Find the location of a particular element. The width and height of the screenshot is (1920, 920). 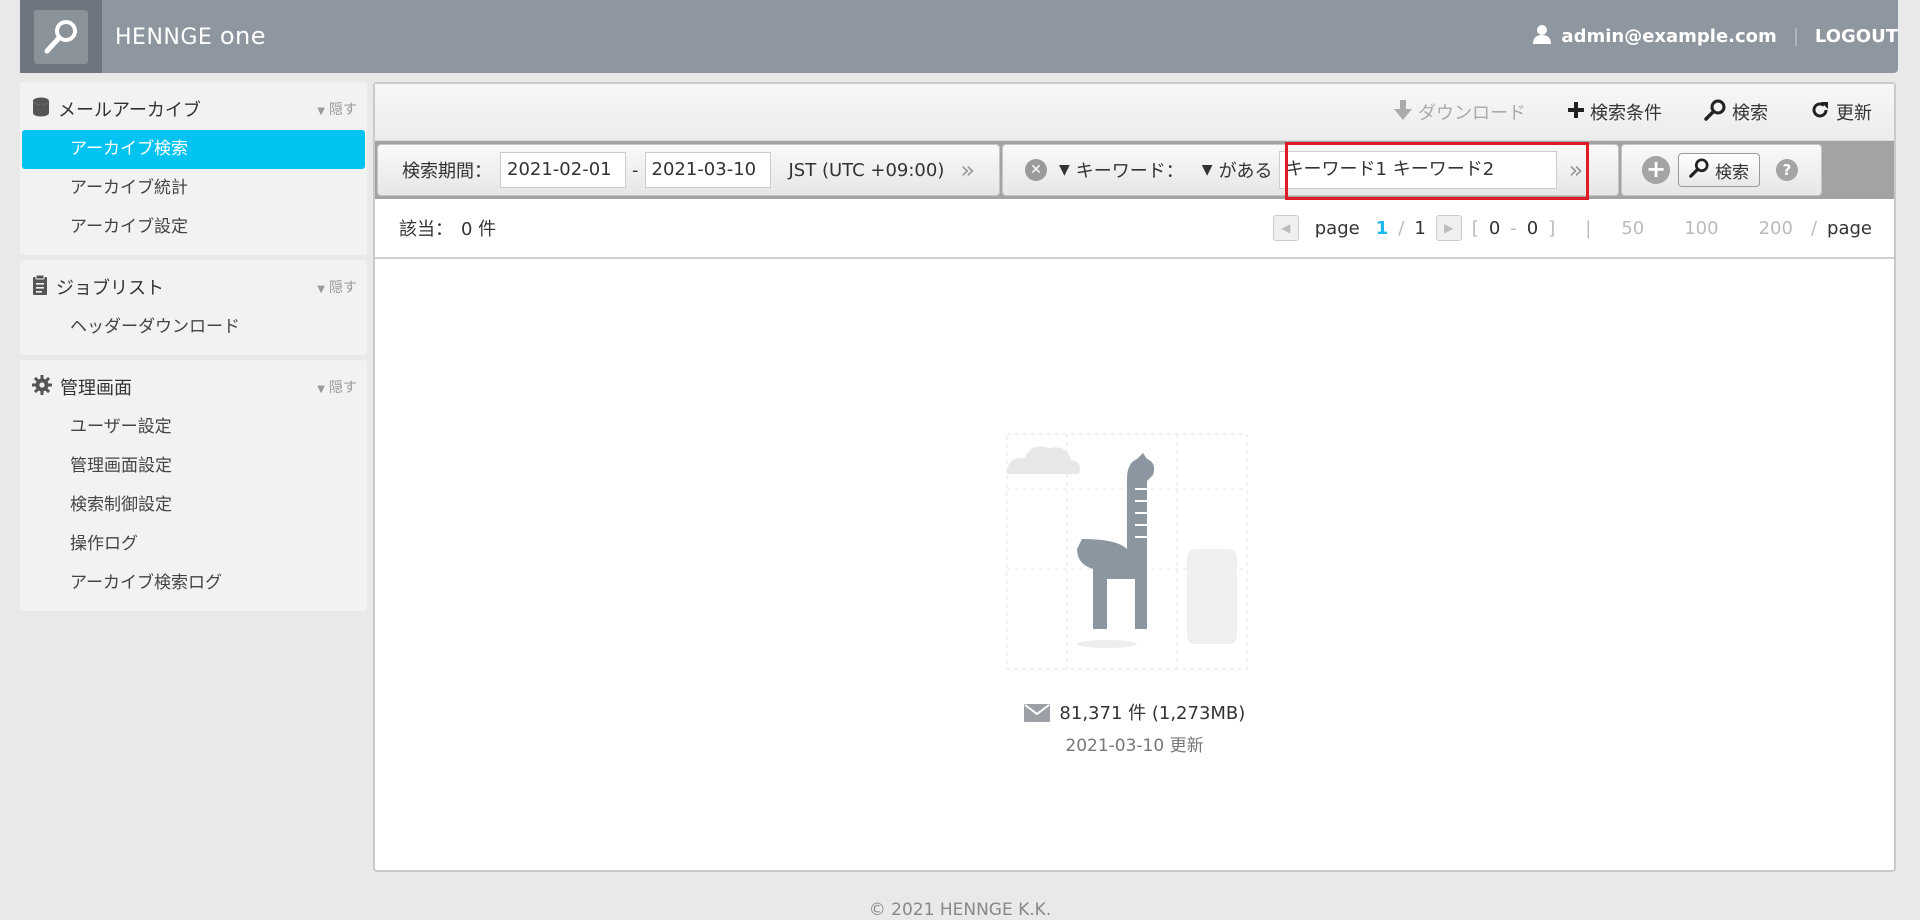

stats-updated: 2021-03-10 更新 is located at coordinates (1134, 746).